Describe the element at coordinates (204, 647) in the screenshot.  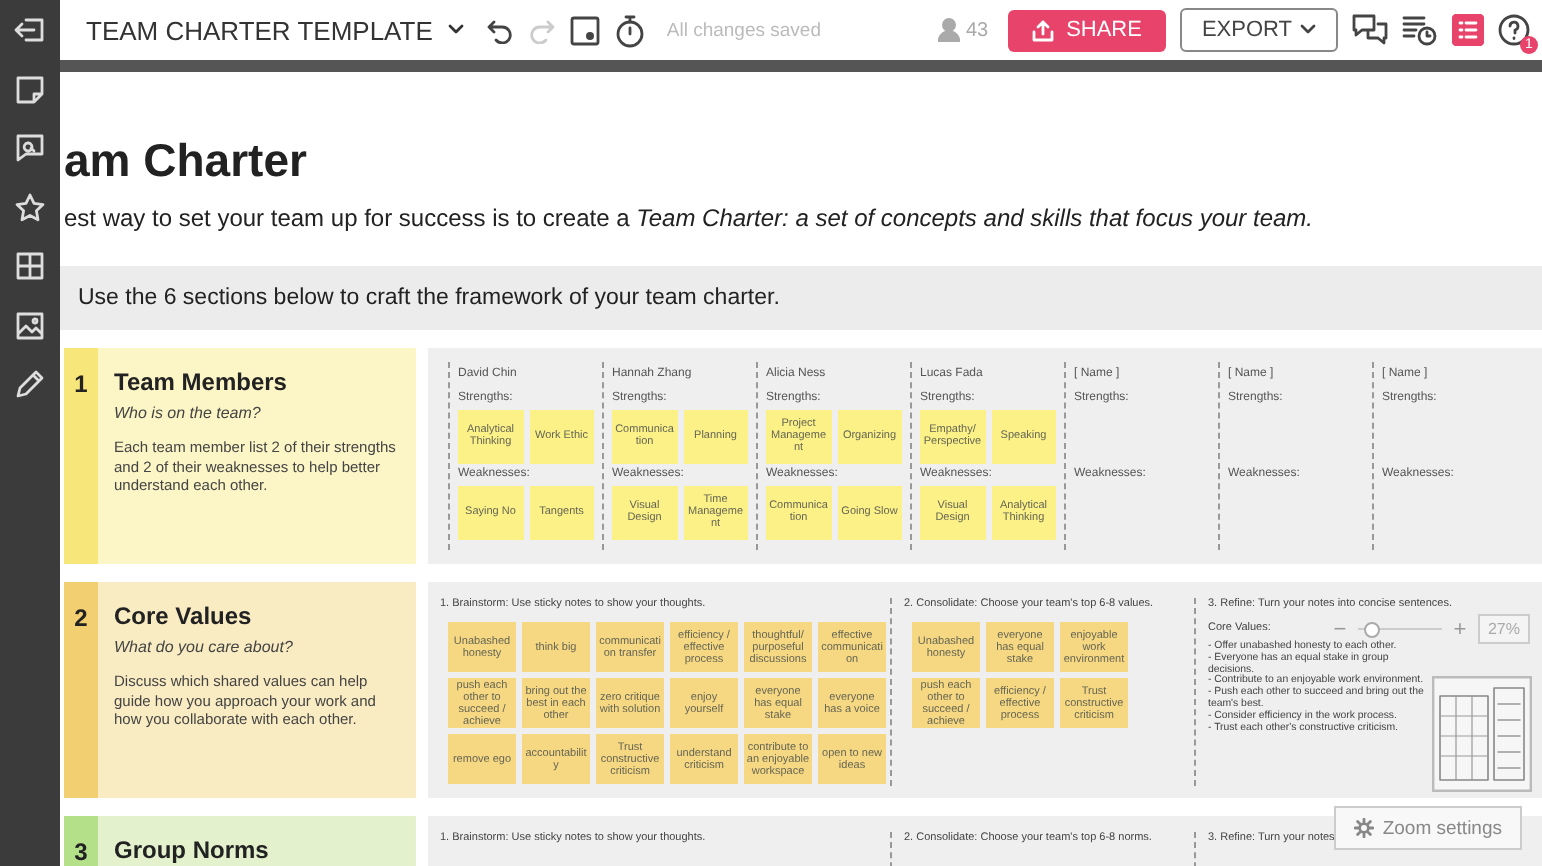
I see `section-question: What do you care about?` at that location.